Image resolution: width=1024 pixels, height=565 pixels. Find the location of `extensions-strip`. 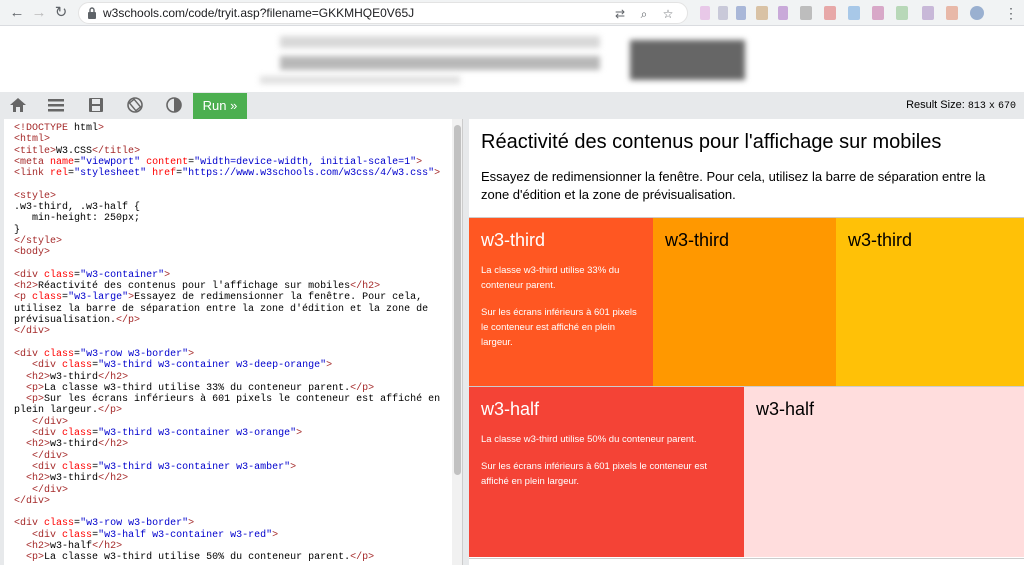

extensions-strip is located at coordinates (845, 13).